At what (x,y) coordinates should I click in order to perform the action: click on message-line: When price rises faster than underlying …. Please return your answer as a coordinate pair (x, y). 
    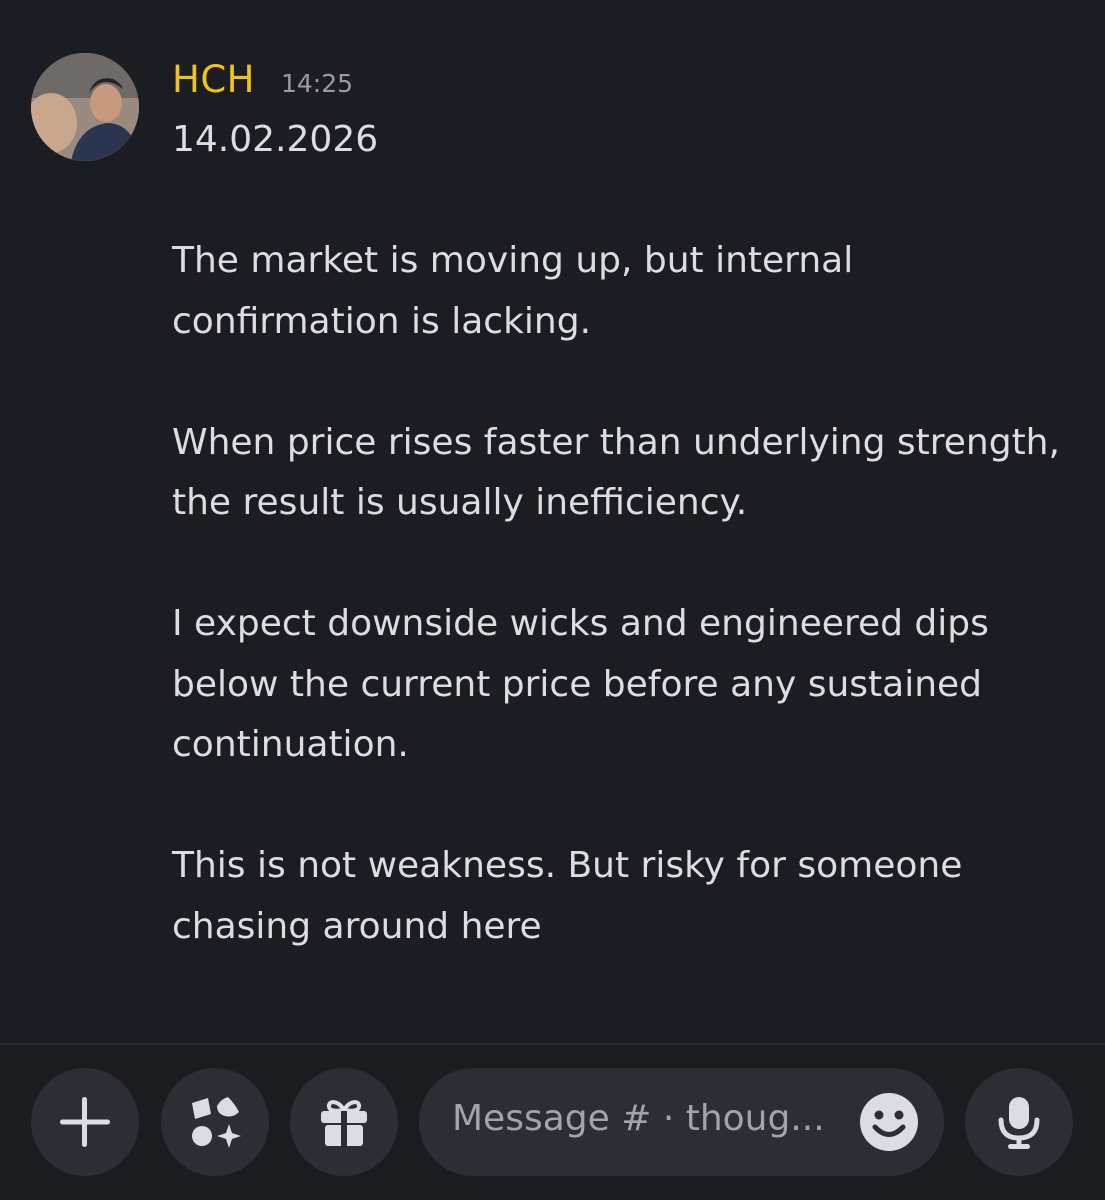
    Looking at the image, I should click on (616, 442).